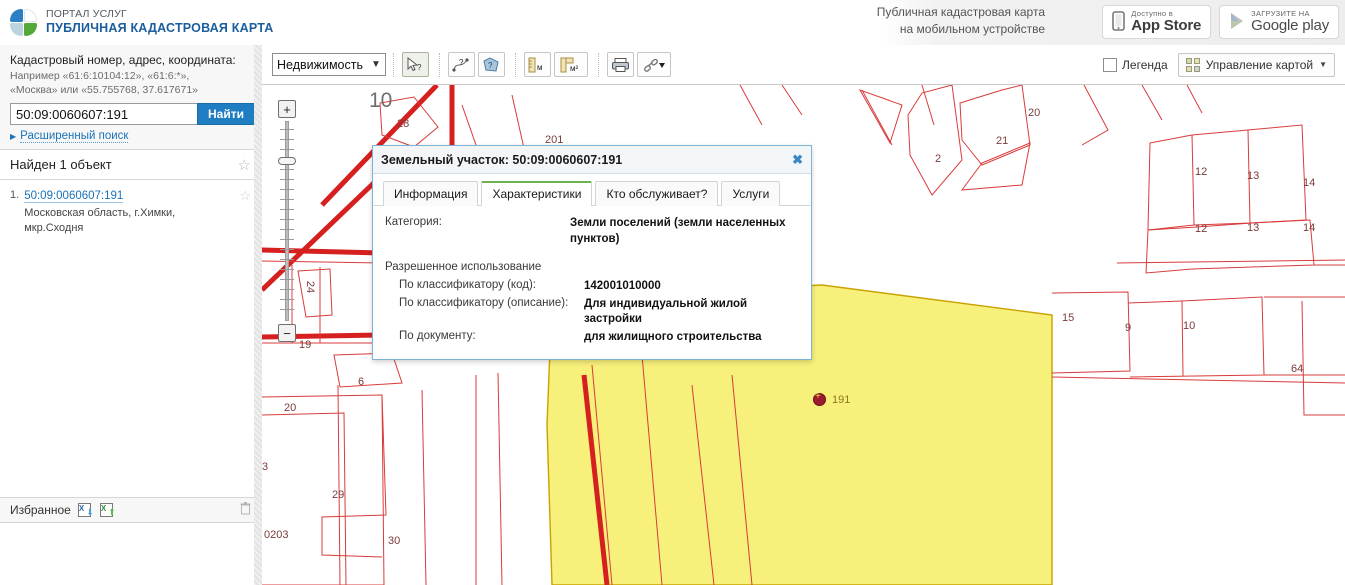 The image size is (1345, 585). What do you see at coordinates (1068, 318) in the screenshot?
I see `map-label: 15` at bounding box center [1068, 318].